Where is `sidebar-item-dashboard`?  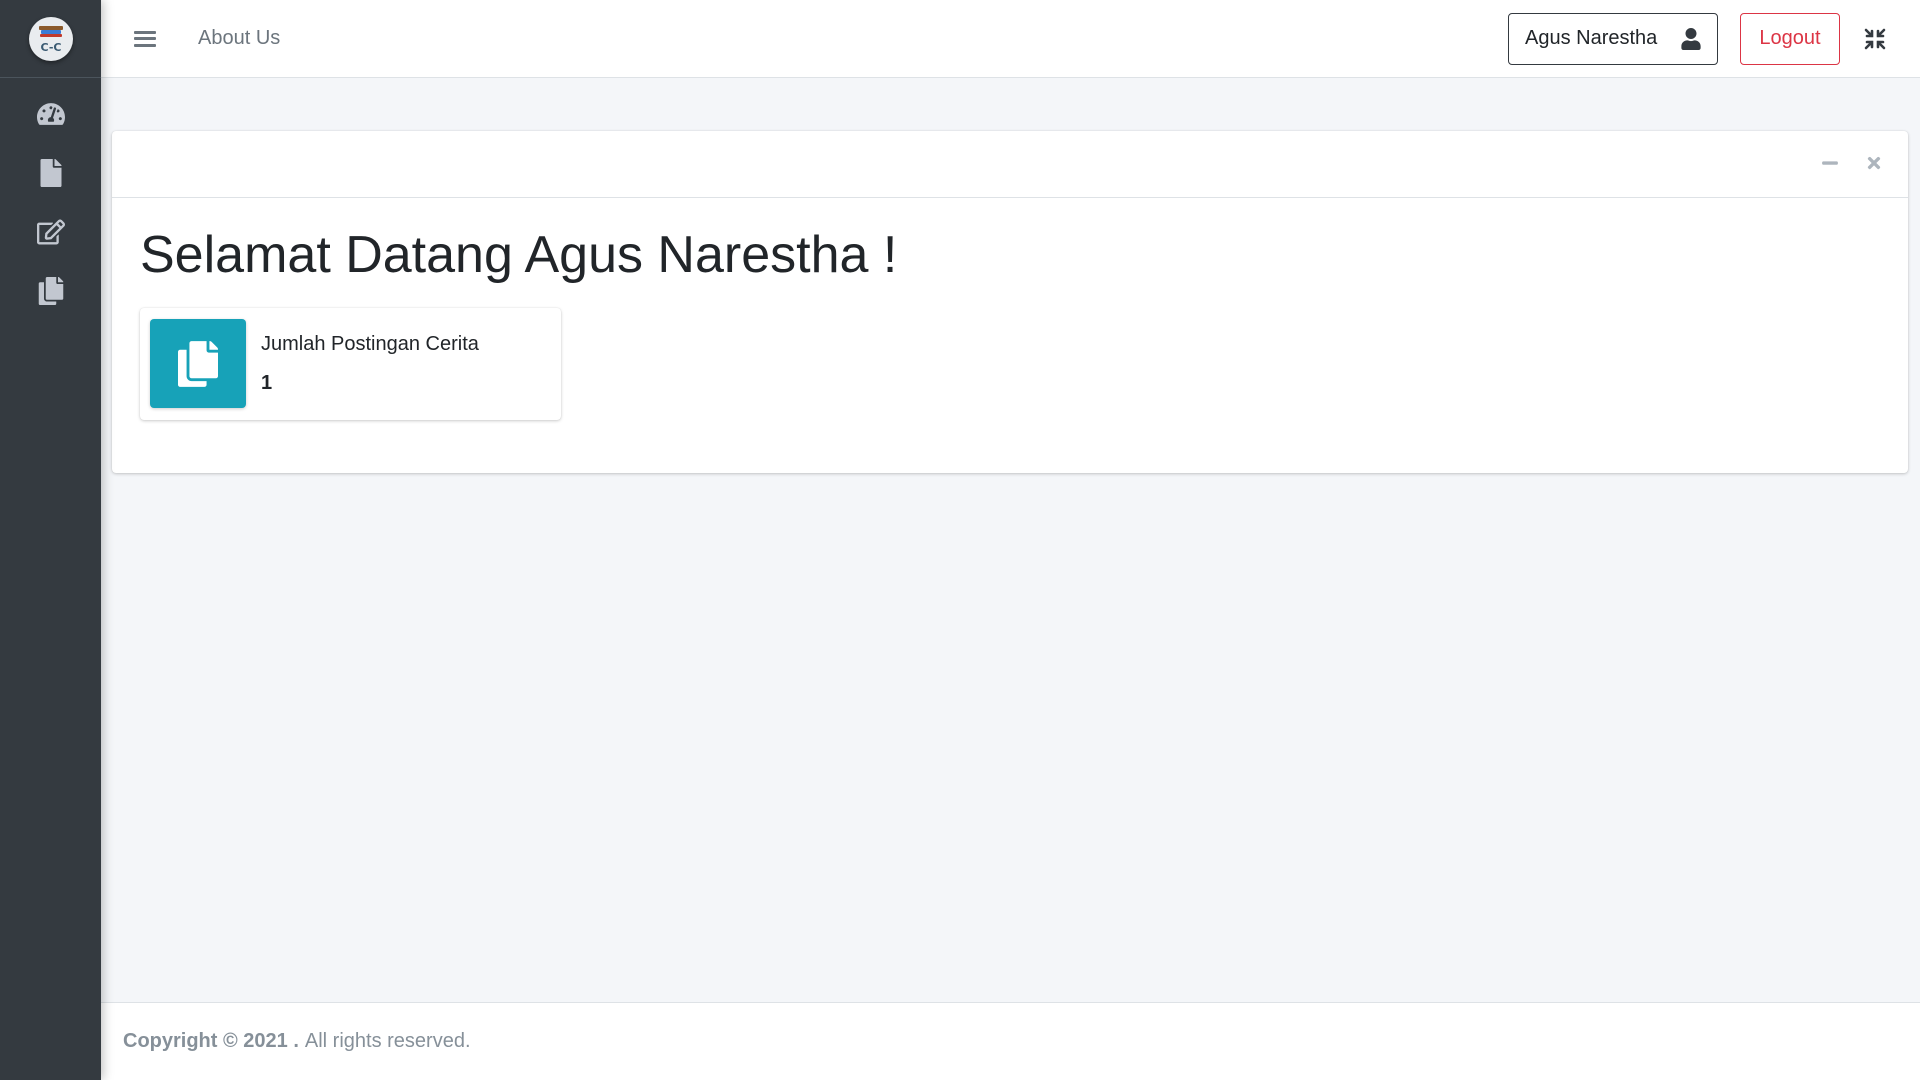
sidebar-item-dashboard is located at coordinates (50, 113).